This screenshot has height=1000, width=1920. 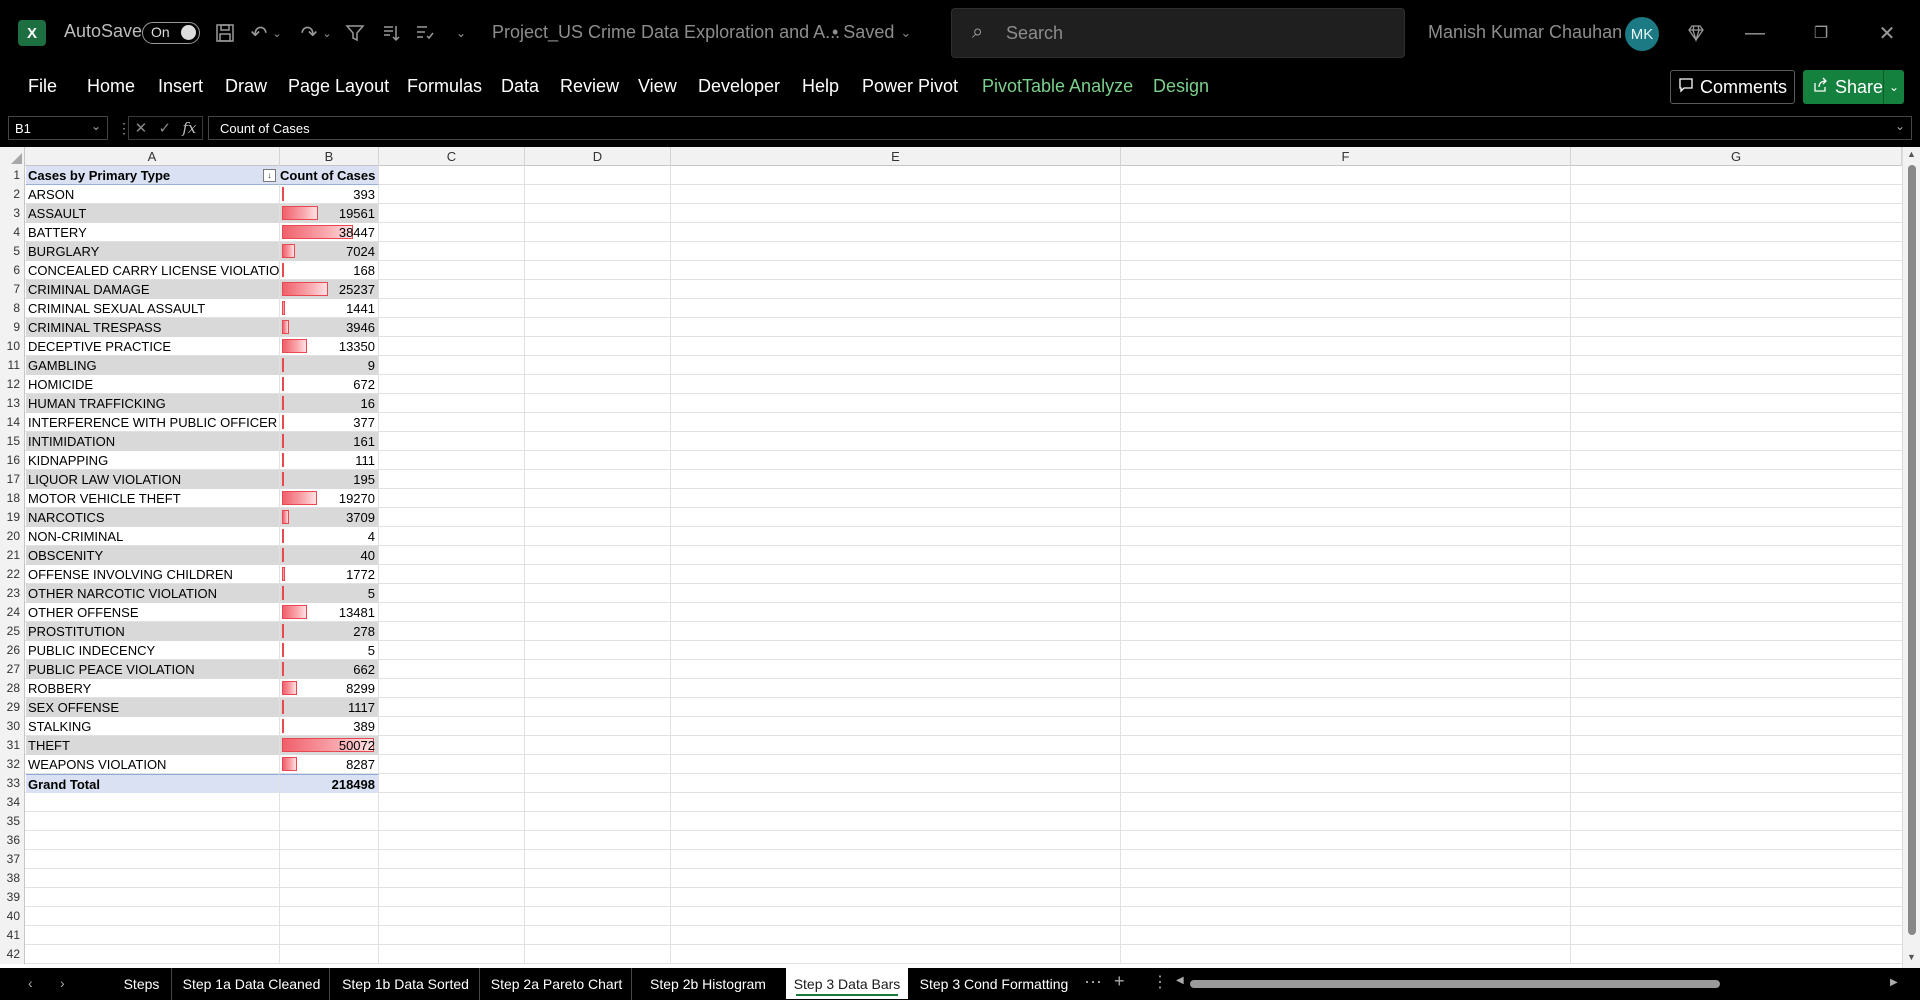 What do you see at coordinates (153, 745) in the screenshot?
I see `crime-type-cell: THEFT` at bounding box center [153, 745].